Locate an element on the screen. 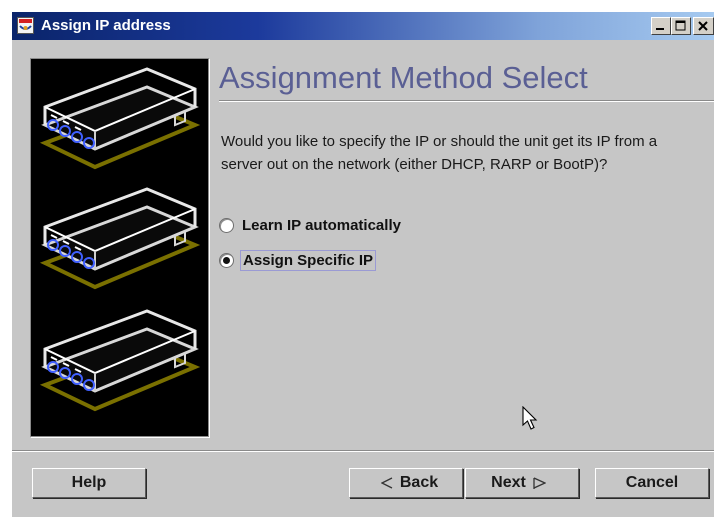 The image size is (714, 517). minimize-button is located at coordinates (661, 26).